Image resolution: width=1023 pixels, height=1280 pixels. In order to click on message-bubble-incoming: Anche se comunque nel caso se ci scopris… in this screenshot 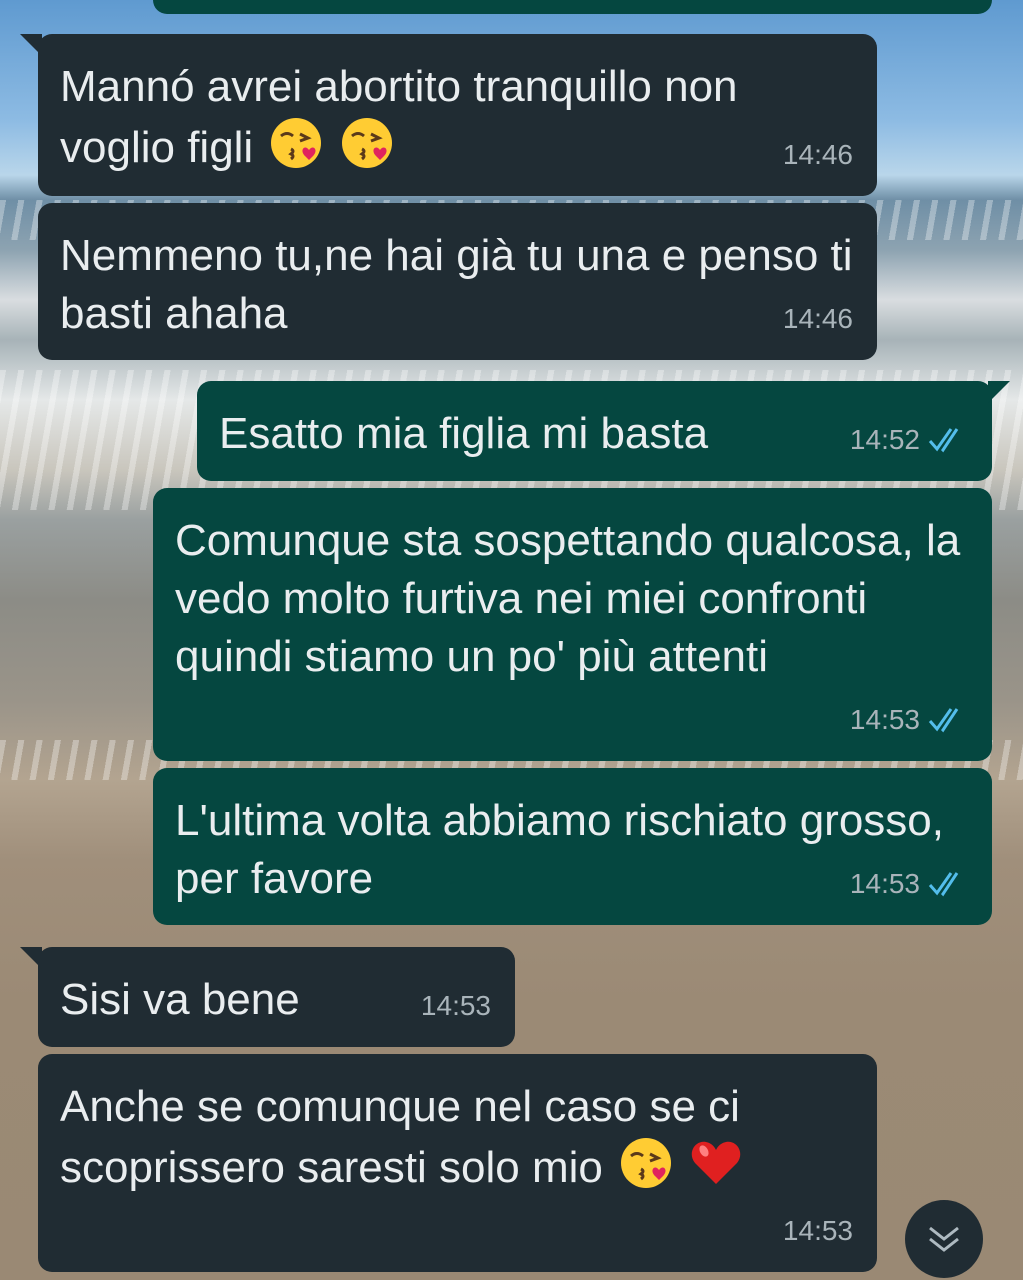, I will do `click(457, 1163)`.